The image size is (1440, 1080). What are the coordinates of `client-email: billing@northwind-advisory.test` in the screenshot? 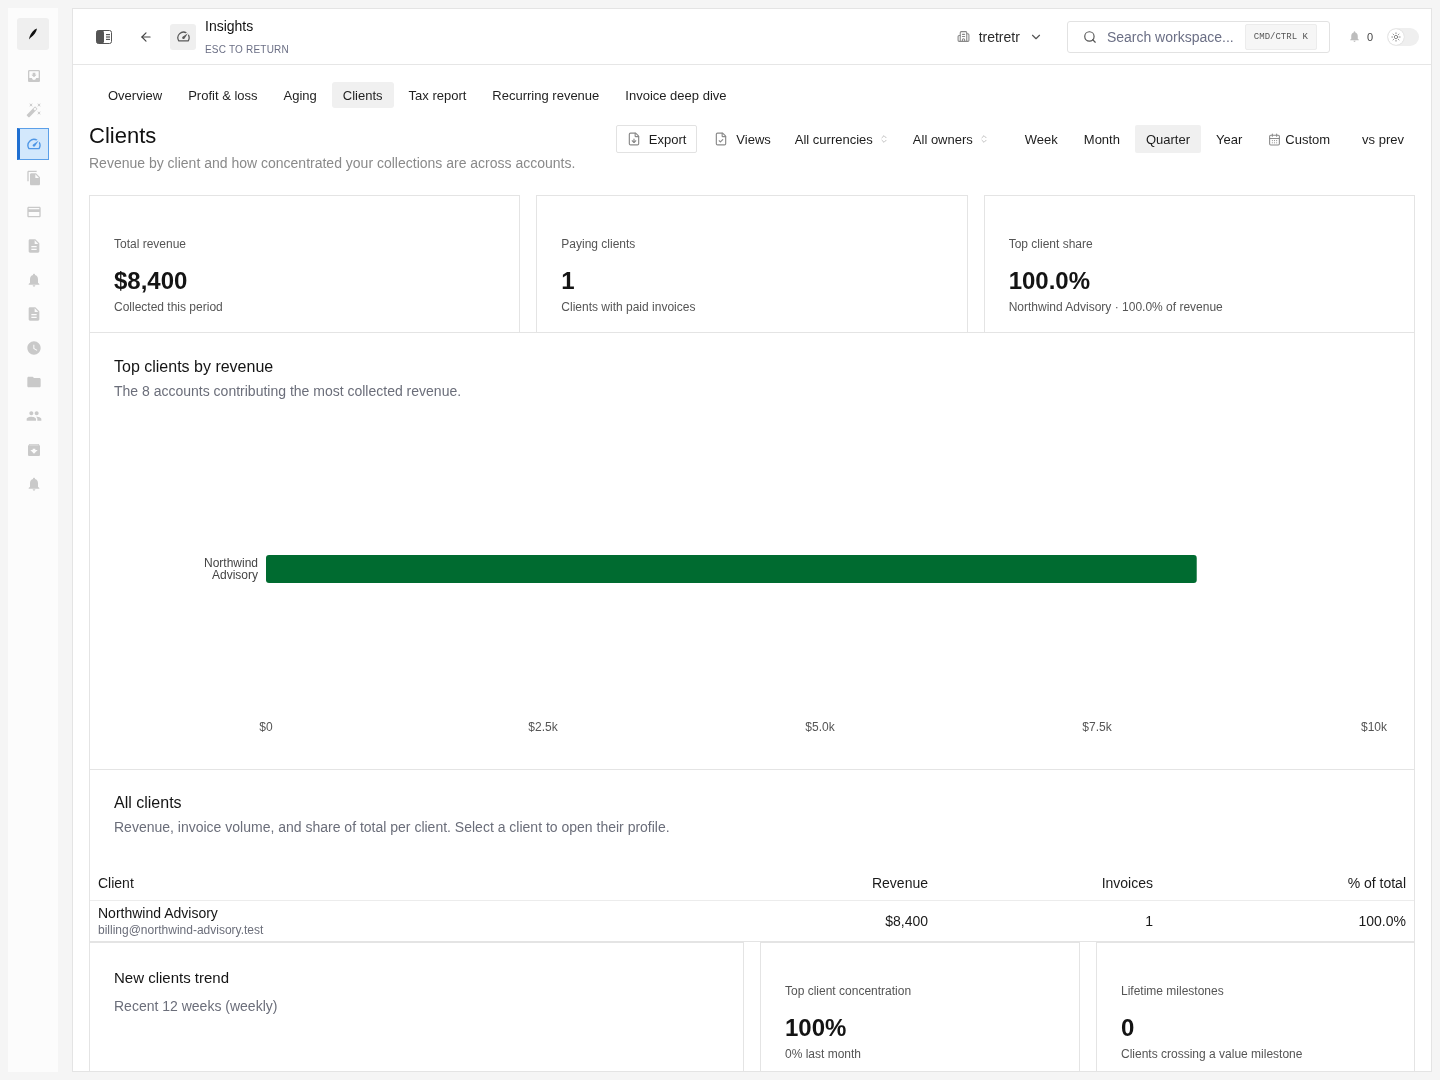 It's located at (181, 930).